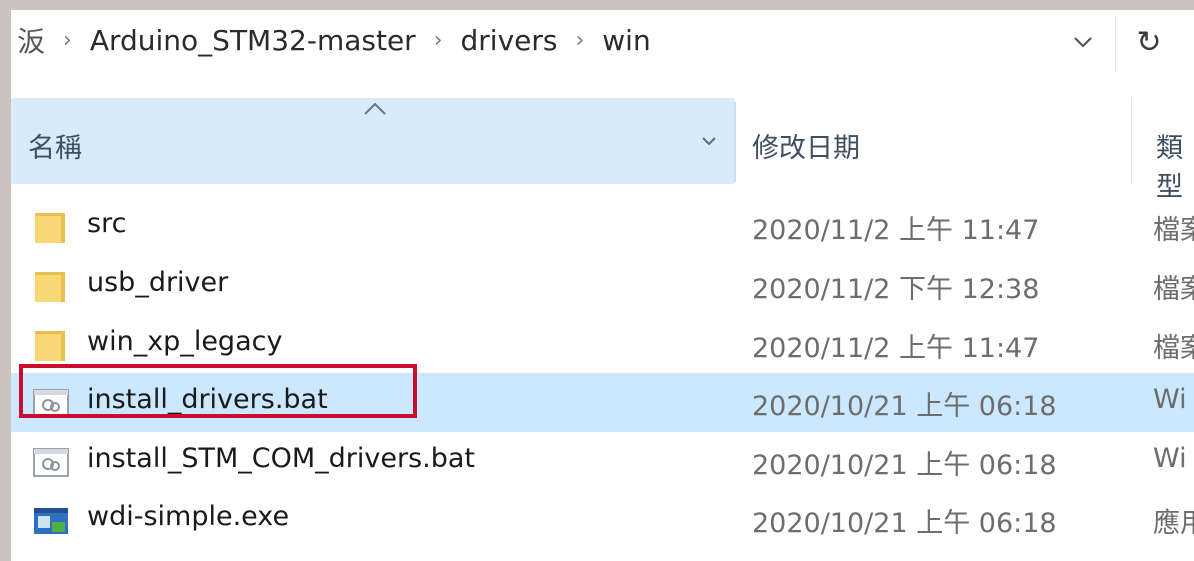  I want to click on sort-ascending-icon, so click(375, 108).